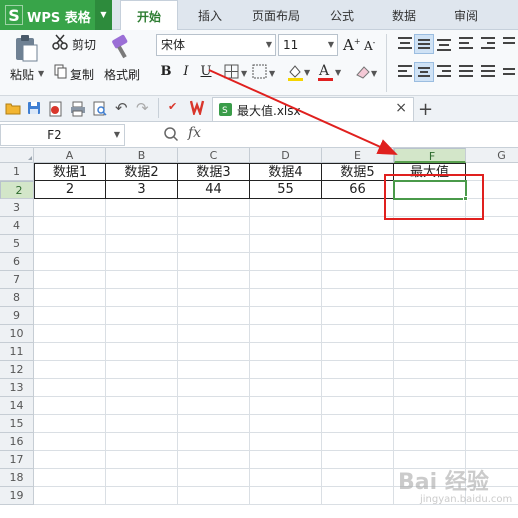  Describe the element at coordinates (443, 482) in the screenshot. I see `watermark-text: Bai 经验` at that location.